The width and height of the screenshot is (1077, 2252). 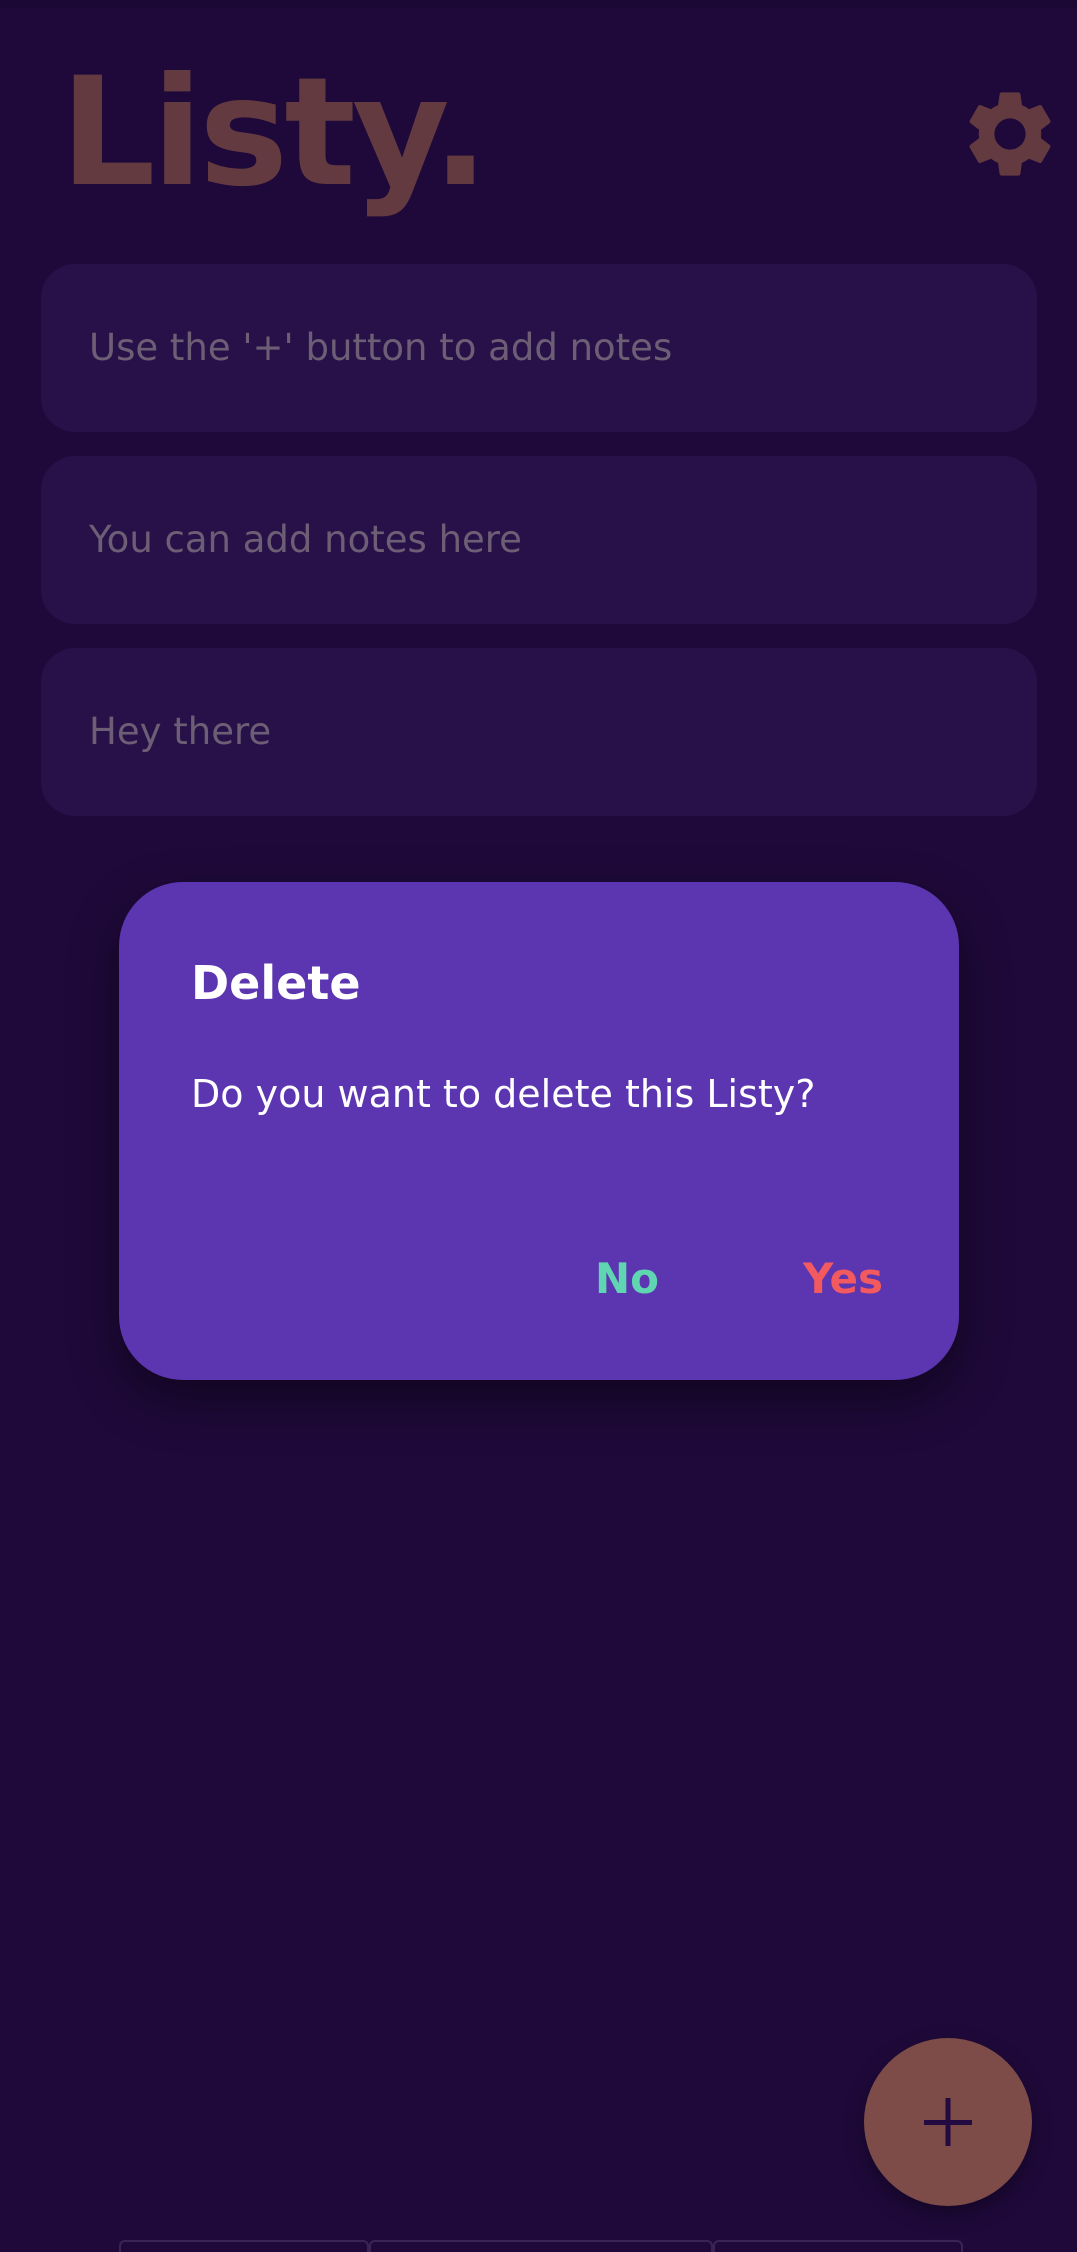 I want to click on no-button: No, so click(x=627, y=1278).